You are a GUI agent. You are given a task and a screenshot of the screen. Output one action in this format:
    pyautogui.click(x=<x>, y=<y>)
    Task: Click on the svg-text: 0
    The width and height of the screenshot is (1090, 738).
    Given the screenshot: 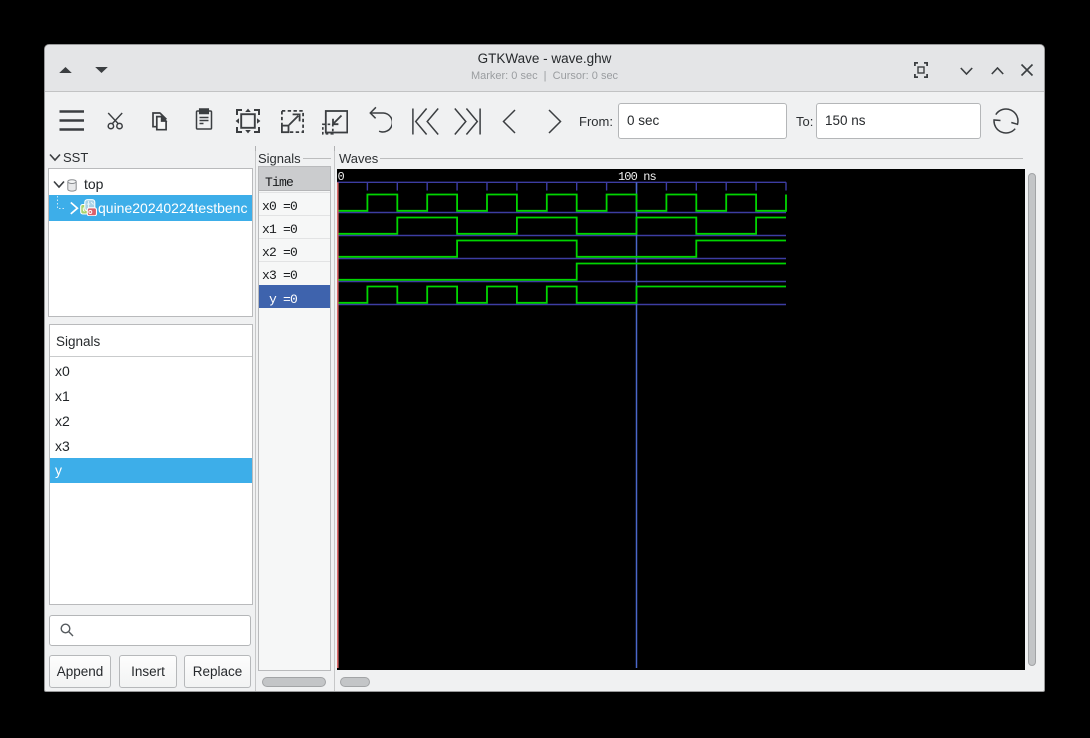 What is the action you would take?
    pyautogui.click(x=341, y=177)
    